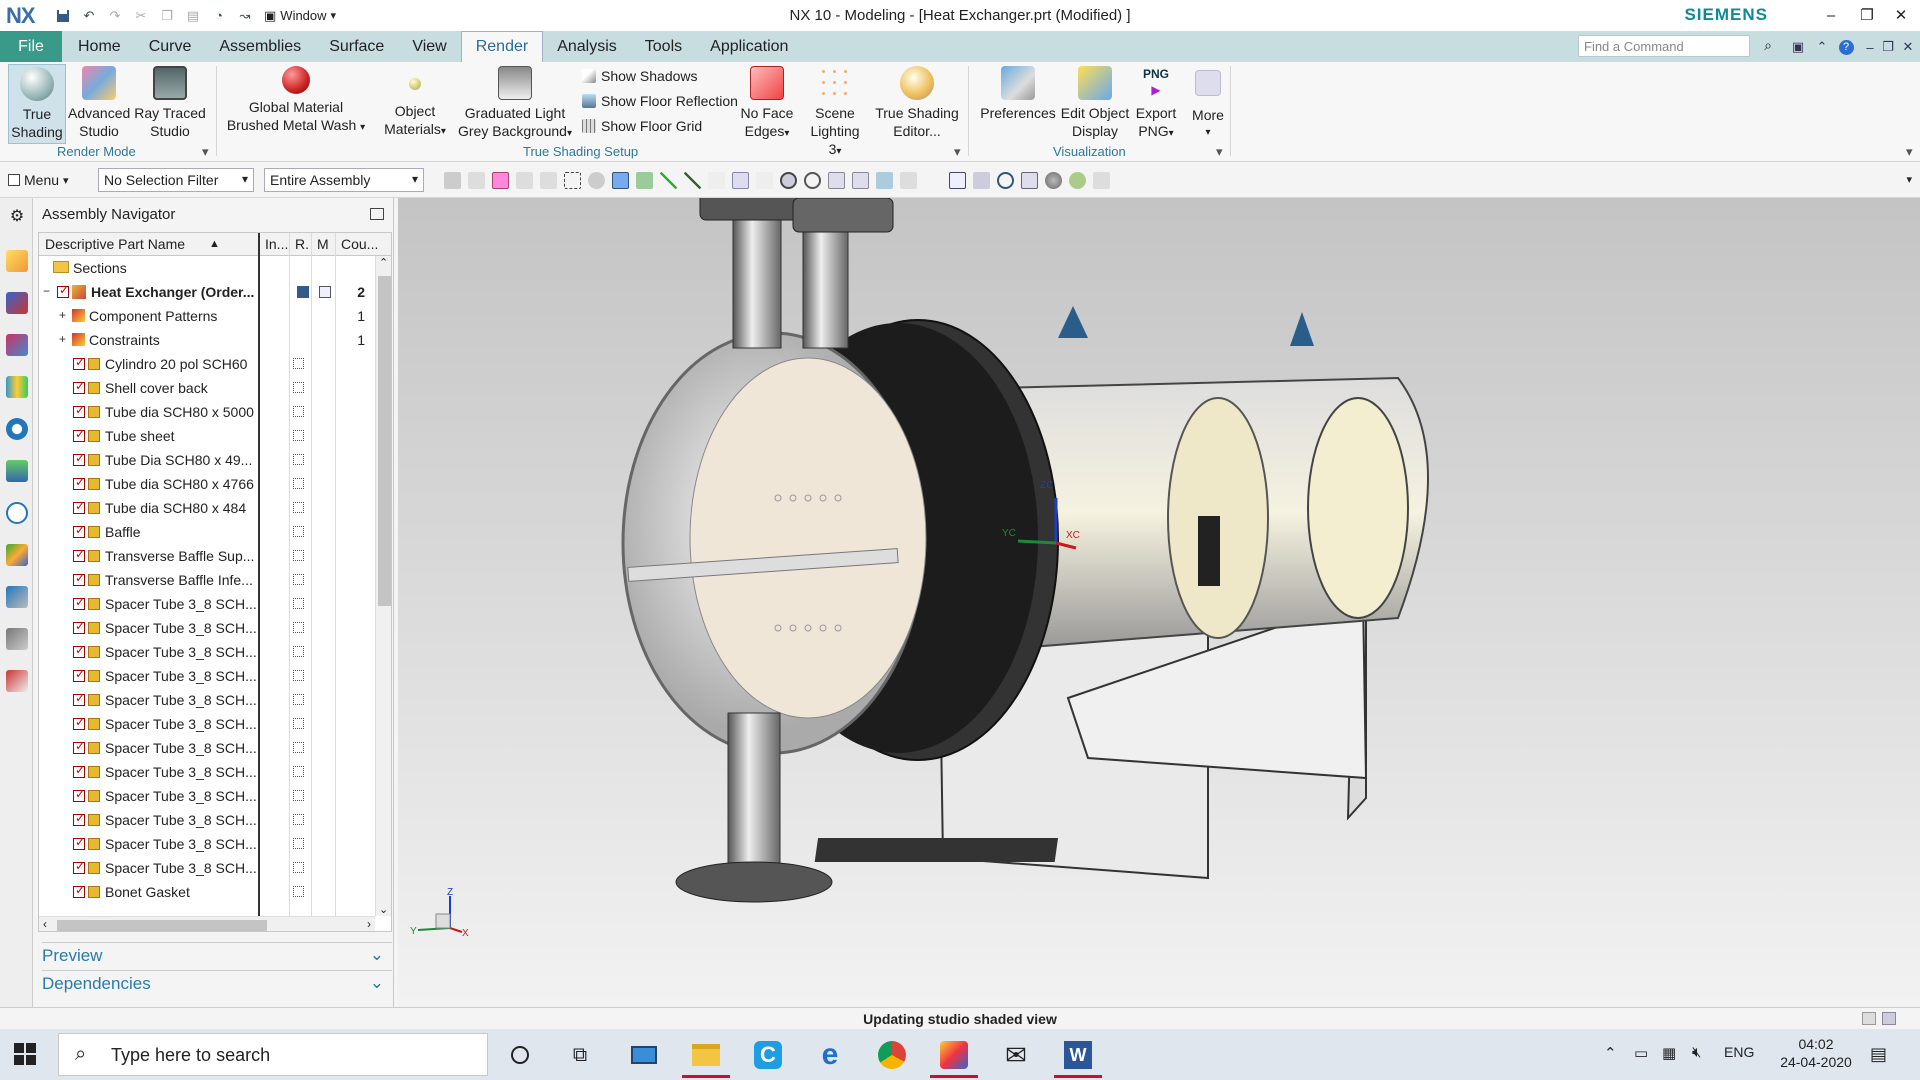  What do you see at coordinates (214, 244) in the screenshot?
I see `sort-ascending-icon: ▲` at bounding box center [214, 244].